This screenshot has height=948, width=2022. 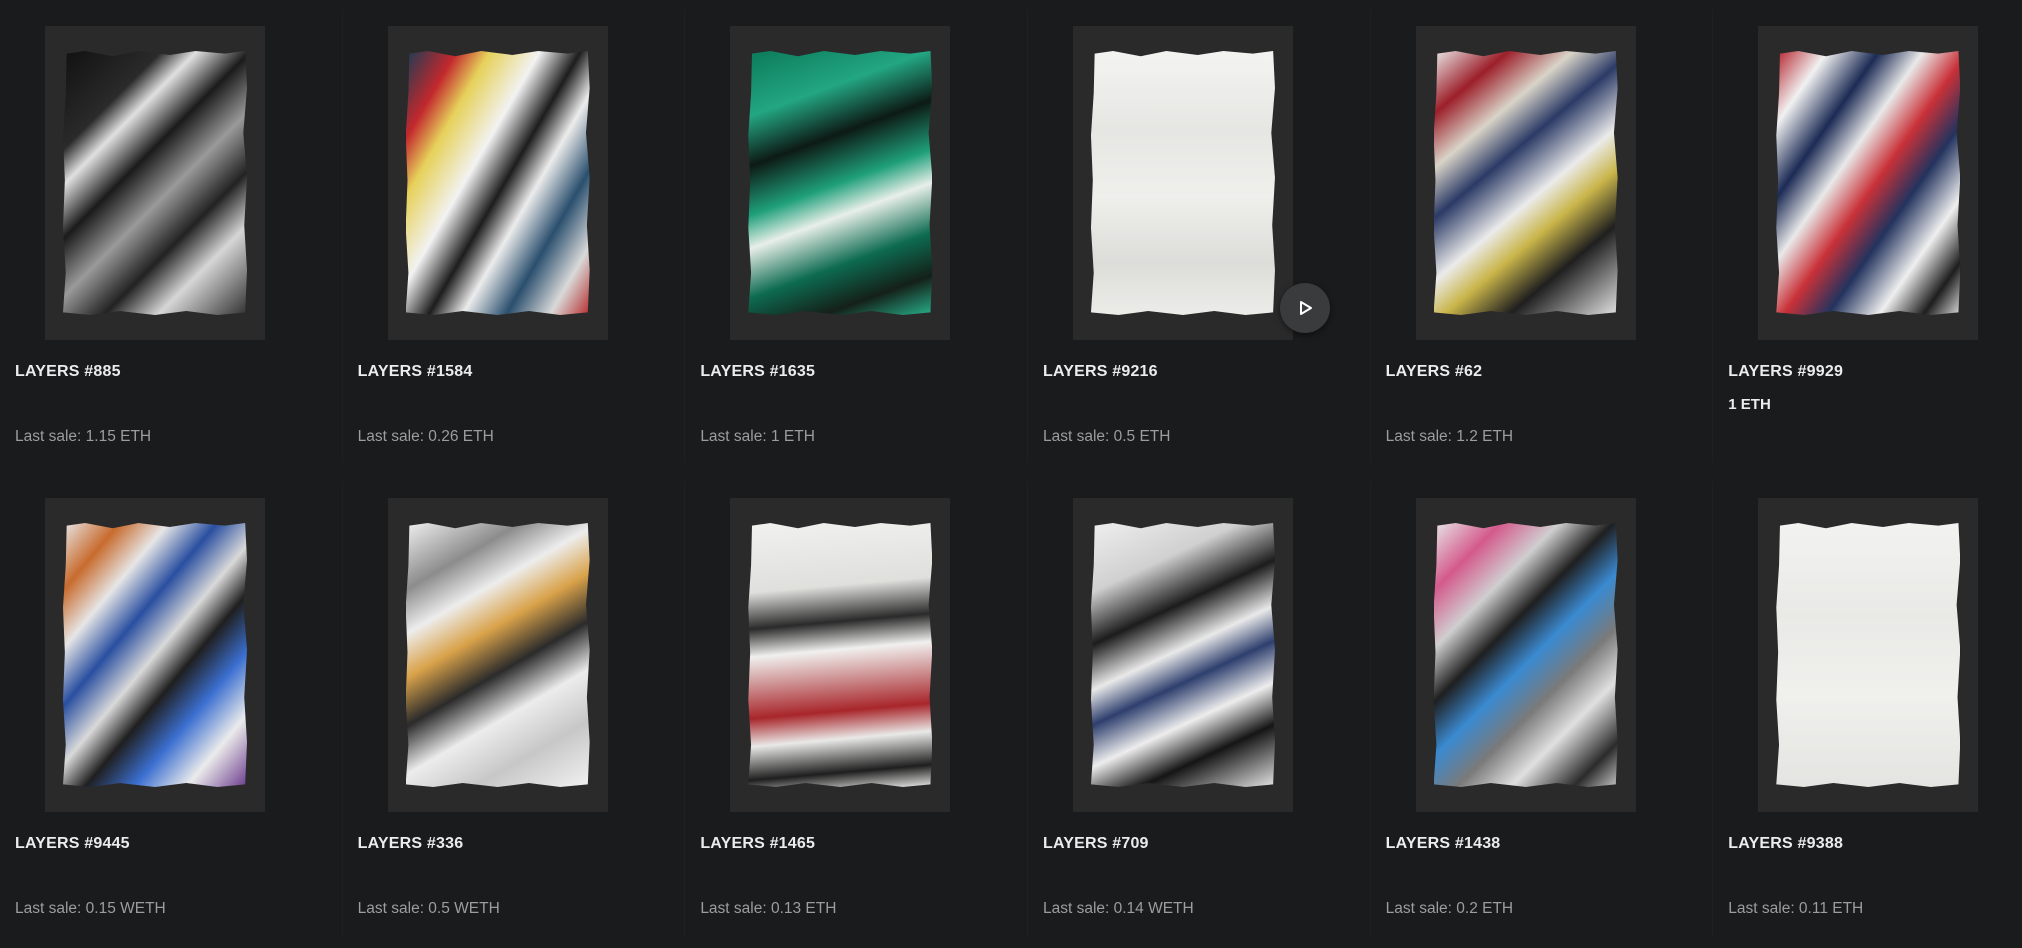 I want to click on nft-card: LAYERS #1465 Last sale: 0.13 ETH, so click(x=856, y=710).